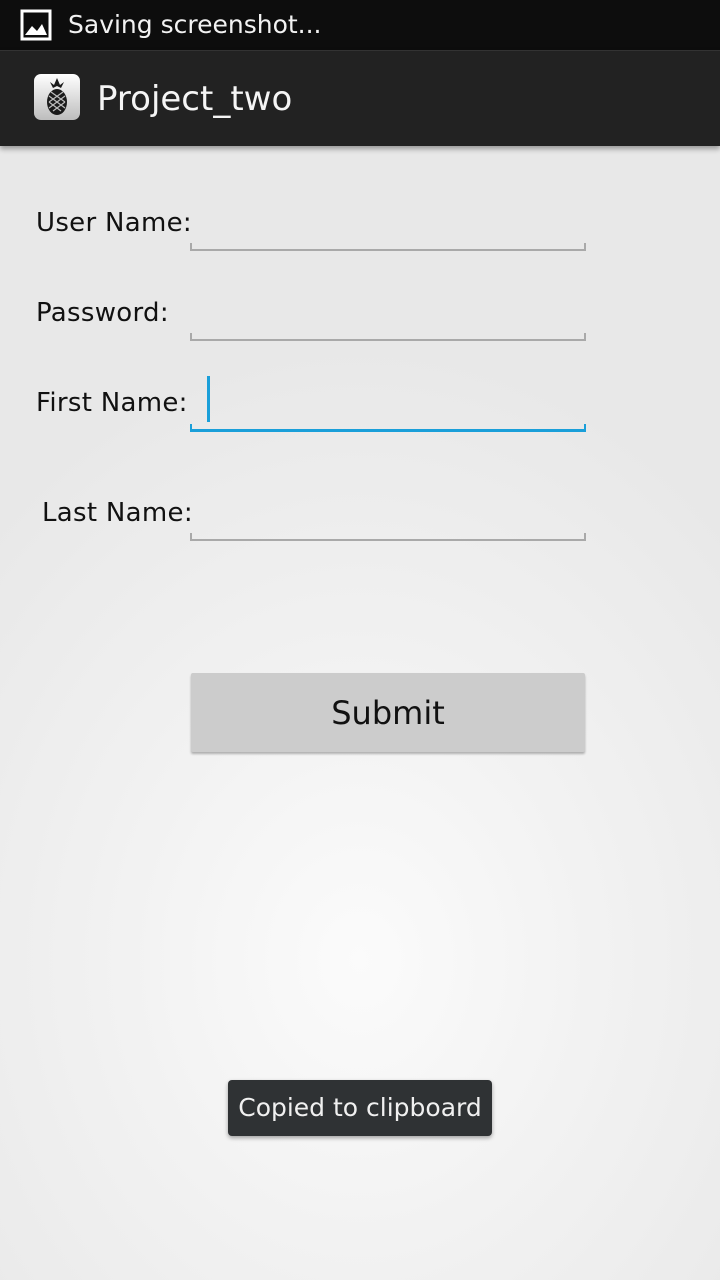  Describe the element at coordinates (388, 247) in the screenshot. I see `user-name-underline` at that location.